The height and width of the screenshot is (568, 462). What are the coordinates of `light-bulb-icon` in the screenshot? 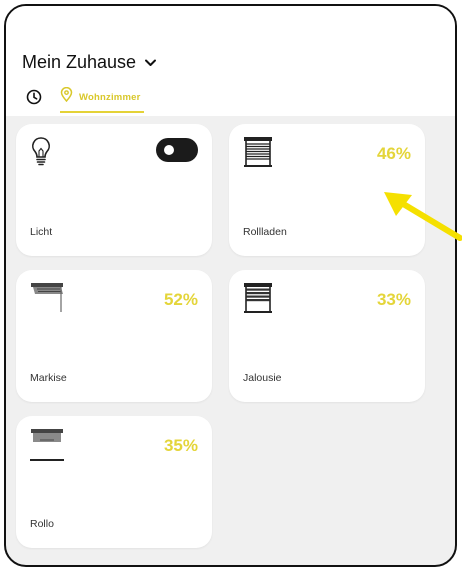 It's located at (41, 154).